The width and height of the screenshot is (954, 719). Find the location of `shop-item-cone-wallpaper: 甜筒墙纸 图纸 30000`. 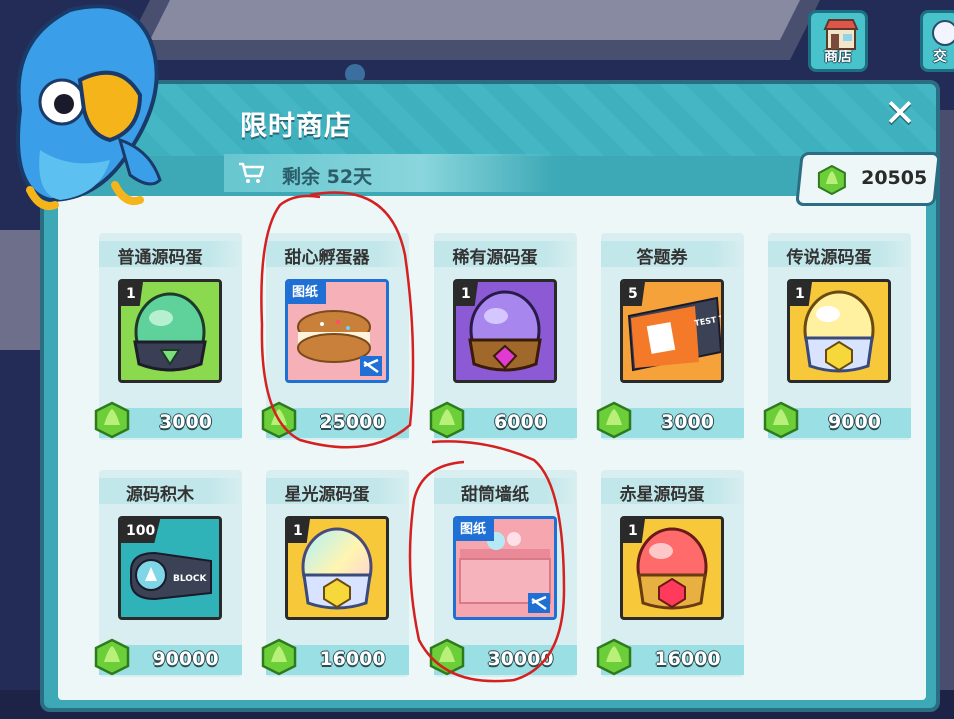

shop-item-cone-wallpaper: 甜筒墙纸 图纸 30000 is located at coordinates (503, 573).